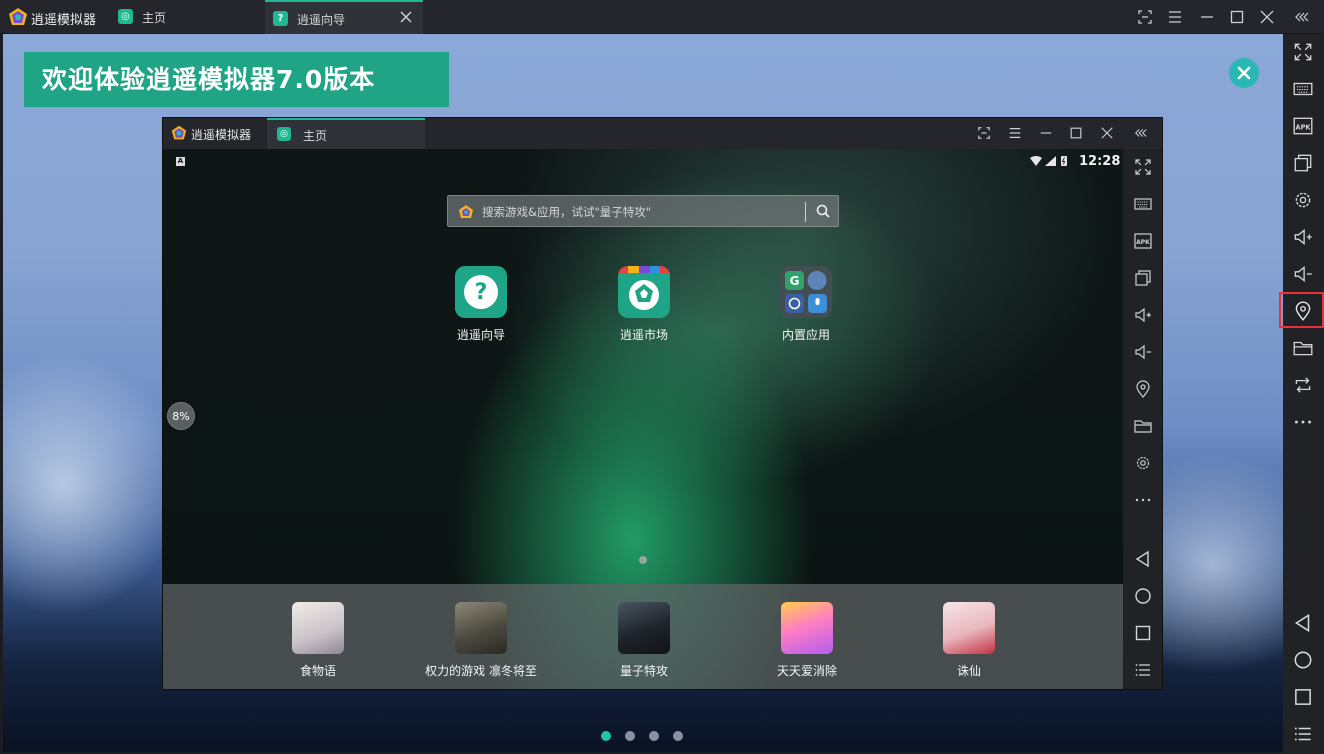  I want to click on fullscreen-icon, so click(1303, 52).